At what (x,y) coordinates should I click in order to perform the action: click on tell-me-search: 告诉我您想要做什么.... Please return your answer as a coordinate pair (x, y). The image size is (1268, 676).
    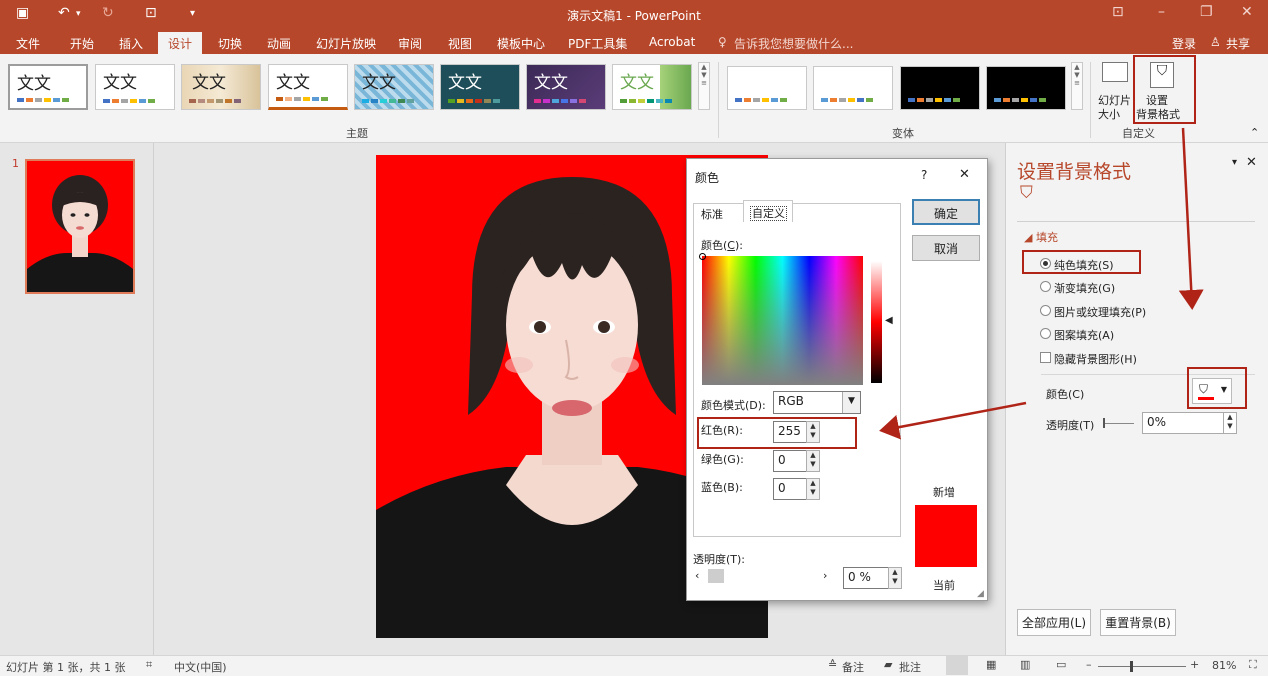
    Looking at the image, I should click on (793, 43).